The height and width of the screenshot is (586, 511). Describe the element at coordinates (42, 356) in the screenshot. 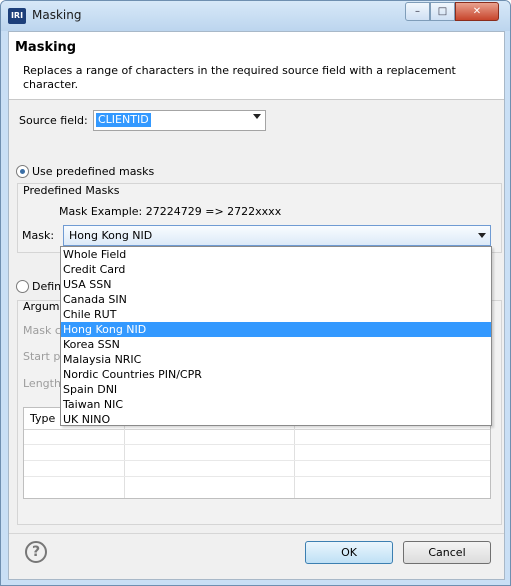

I see `start-position-label: Start p` at that location.